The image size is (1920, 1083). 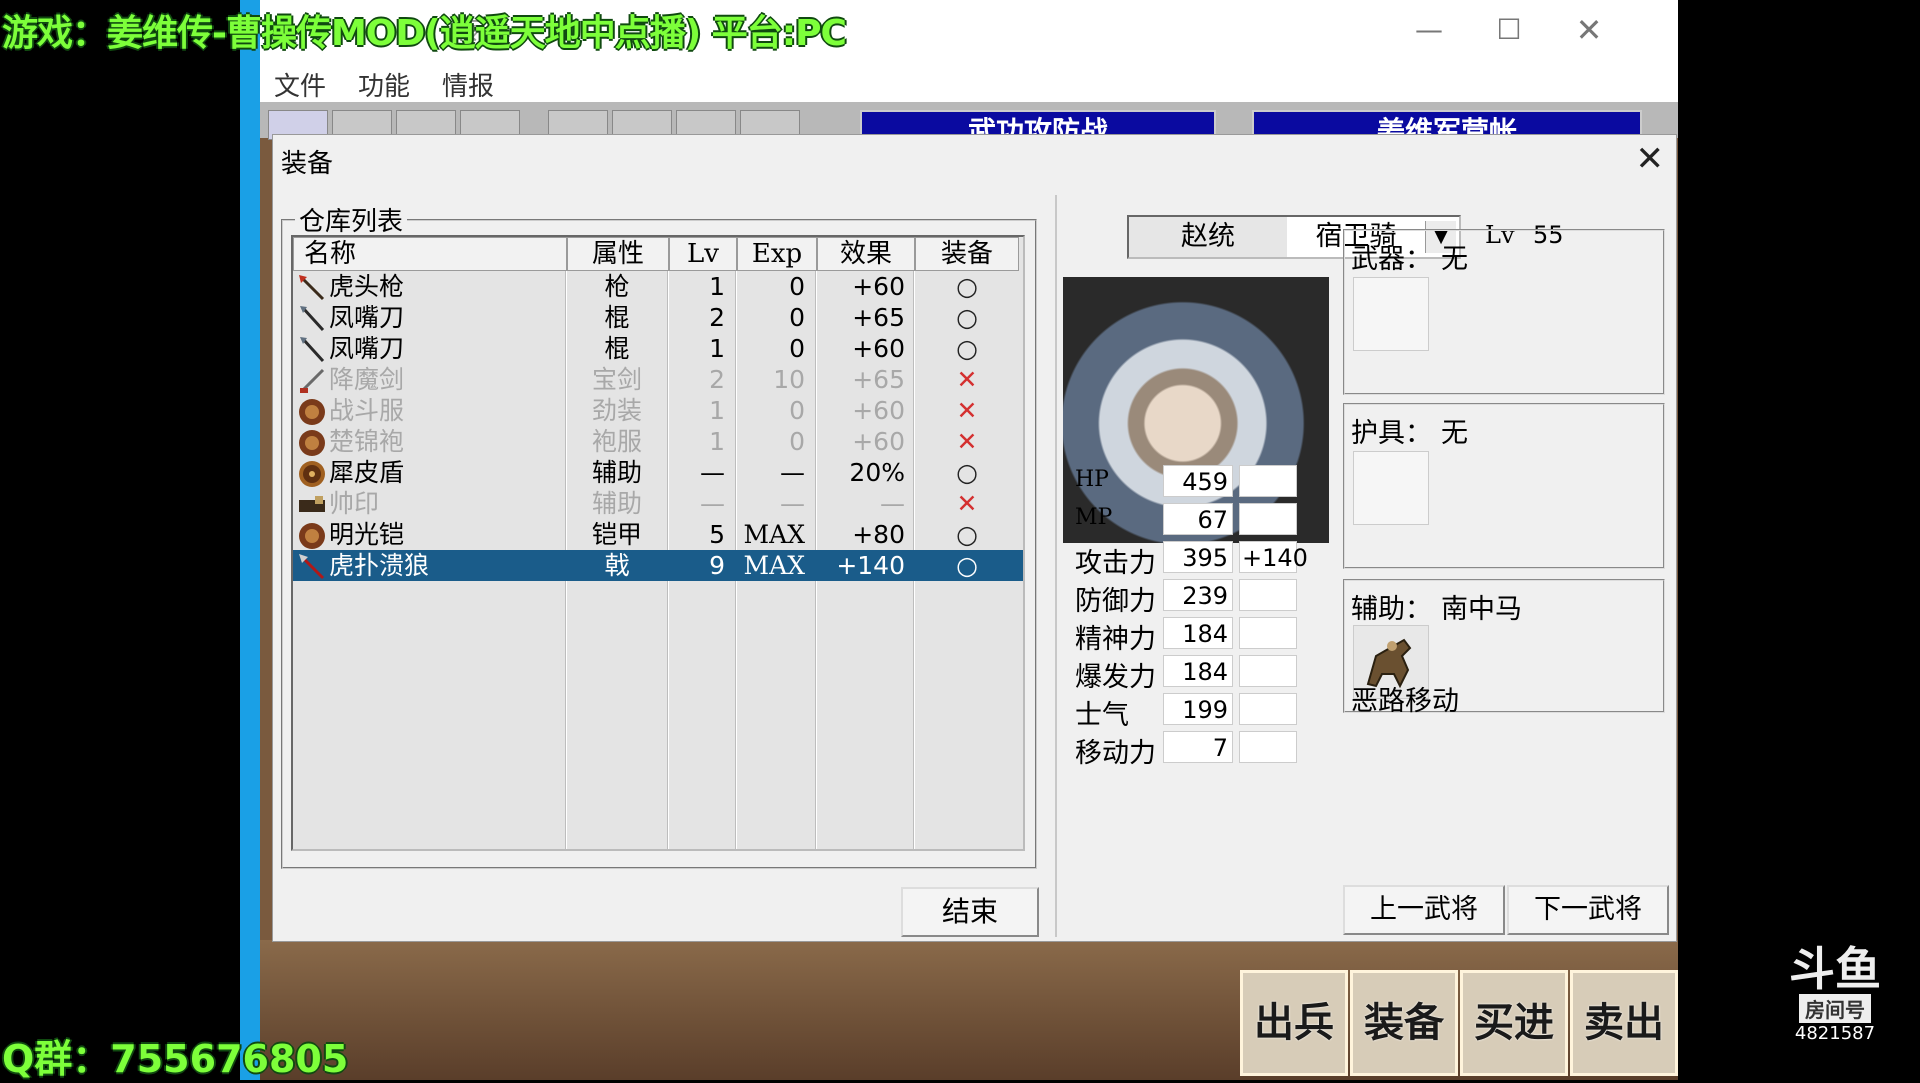 What do you see at coordinates (658, 472) in the screenshot?
I see `table-row: 犀皮盾 辅助 — — 20% ○` at bounding box center [658, 472].